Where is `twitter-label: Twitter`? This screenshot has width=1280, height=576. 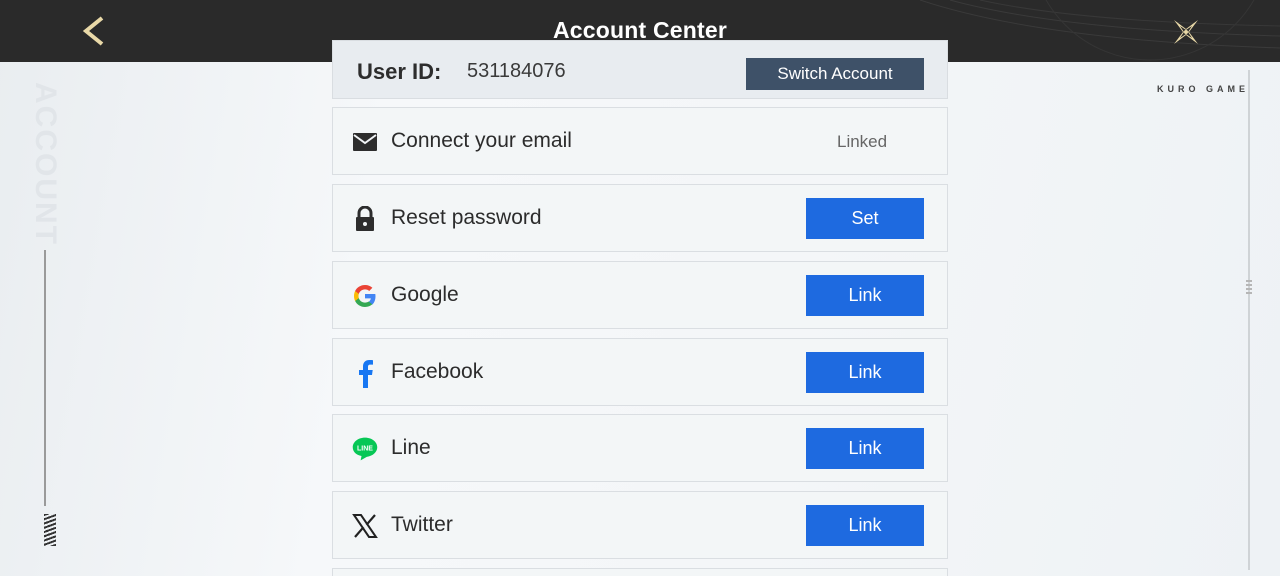 twitter-label: Twitter is located at coordinates (422, 524).